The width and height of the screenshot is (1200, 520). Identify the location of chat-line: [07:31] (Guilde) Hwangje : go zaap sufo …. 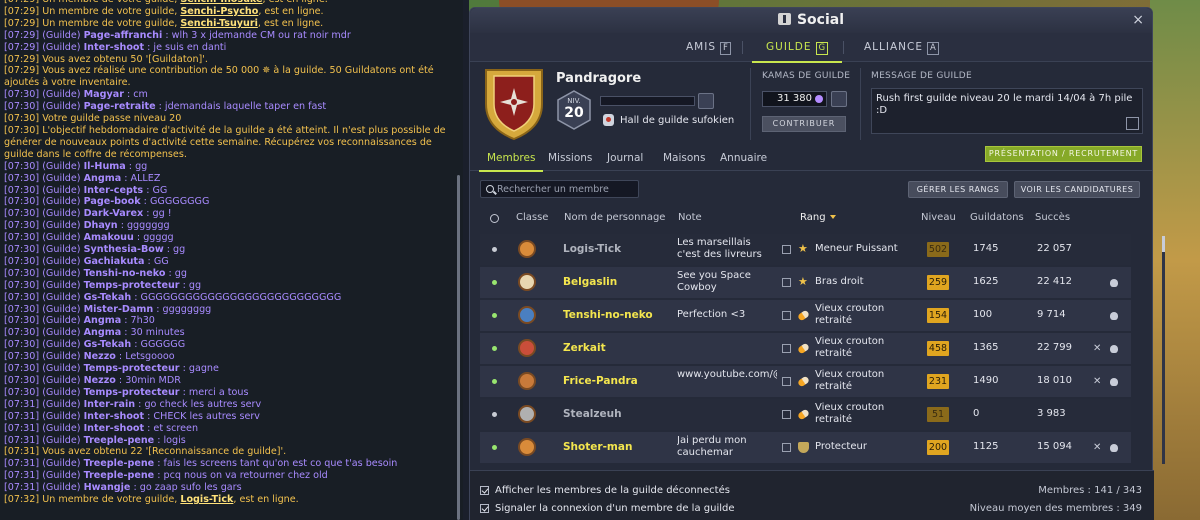
(231, 488).